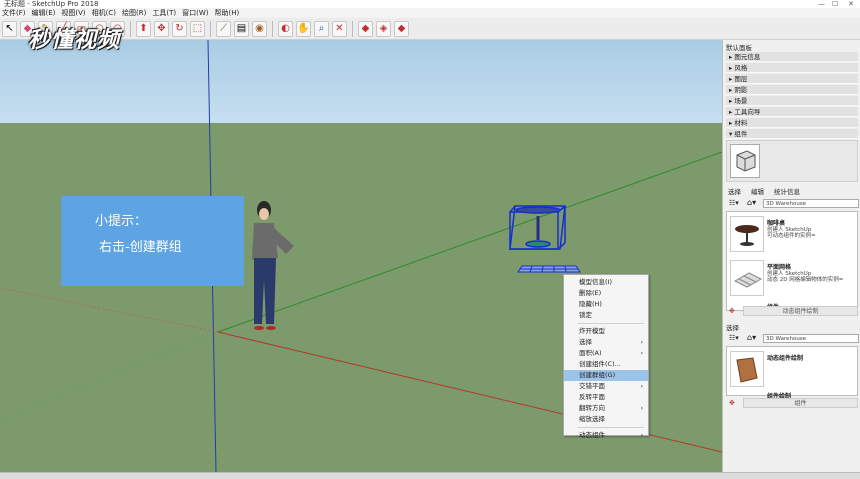 This screenshot has width=860, height=479. What do you see at coordinates (383, 28) in the screenshot?
I see `extension-icon: ◈` at bounding box center [383, 28].